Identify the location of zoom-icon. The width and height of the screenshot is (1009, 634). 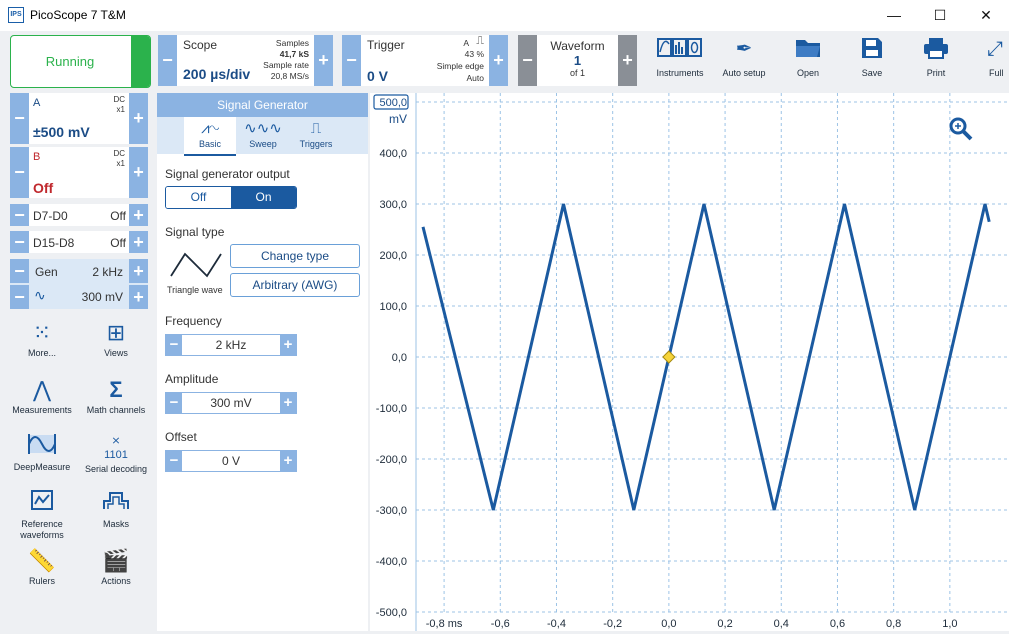
(961, 129).